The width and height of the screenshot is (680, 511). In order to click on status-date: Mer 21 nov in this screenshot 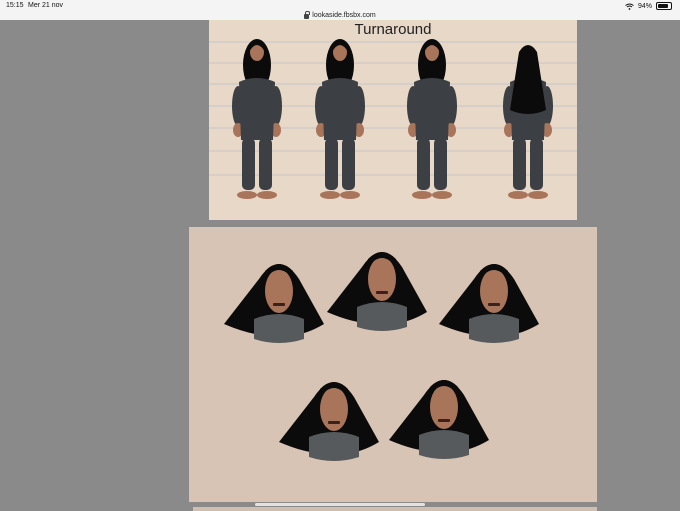, I will do `click(46, 5)`.